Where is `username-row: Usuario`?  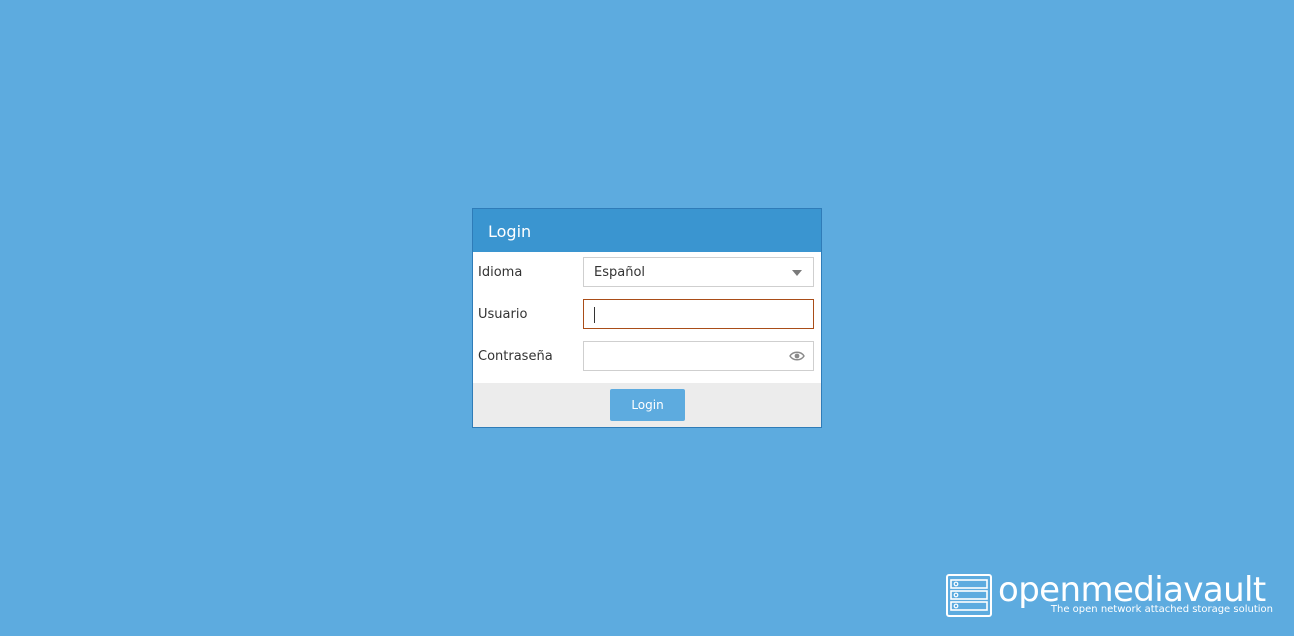
username-row: Usuario is located at coordinates (647, 315).